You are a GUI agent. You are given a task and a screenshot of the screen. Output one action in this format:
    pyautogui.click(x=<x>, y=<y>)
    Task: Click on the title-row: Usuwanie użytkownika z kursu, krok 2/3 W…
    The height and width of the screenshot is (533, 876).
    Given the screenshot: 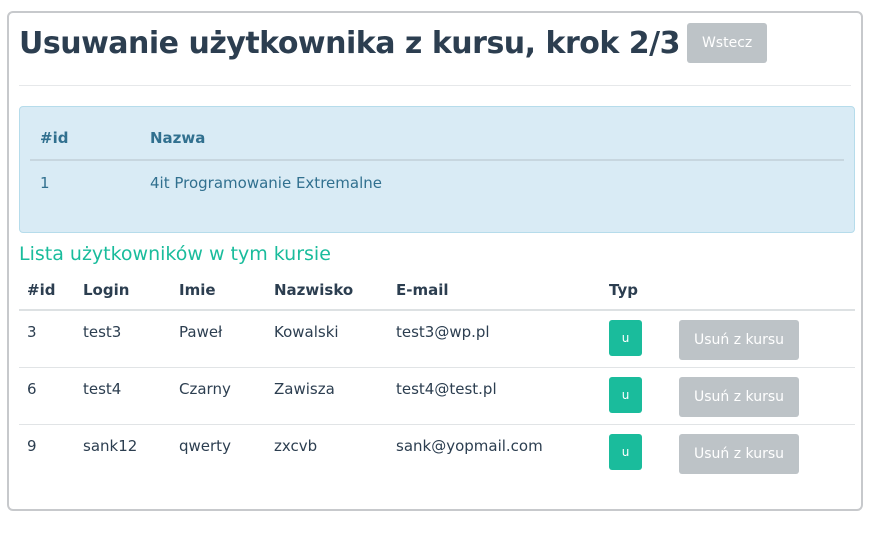 What is the action you would take?
    pyautogui.click(x=393, y=43)
    